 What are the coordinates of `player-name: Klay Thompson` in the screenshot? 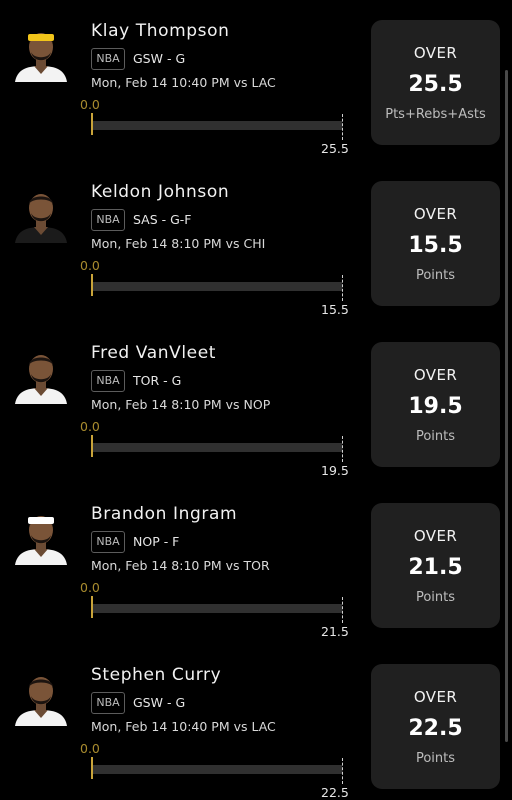 It's located at (160, 31).